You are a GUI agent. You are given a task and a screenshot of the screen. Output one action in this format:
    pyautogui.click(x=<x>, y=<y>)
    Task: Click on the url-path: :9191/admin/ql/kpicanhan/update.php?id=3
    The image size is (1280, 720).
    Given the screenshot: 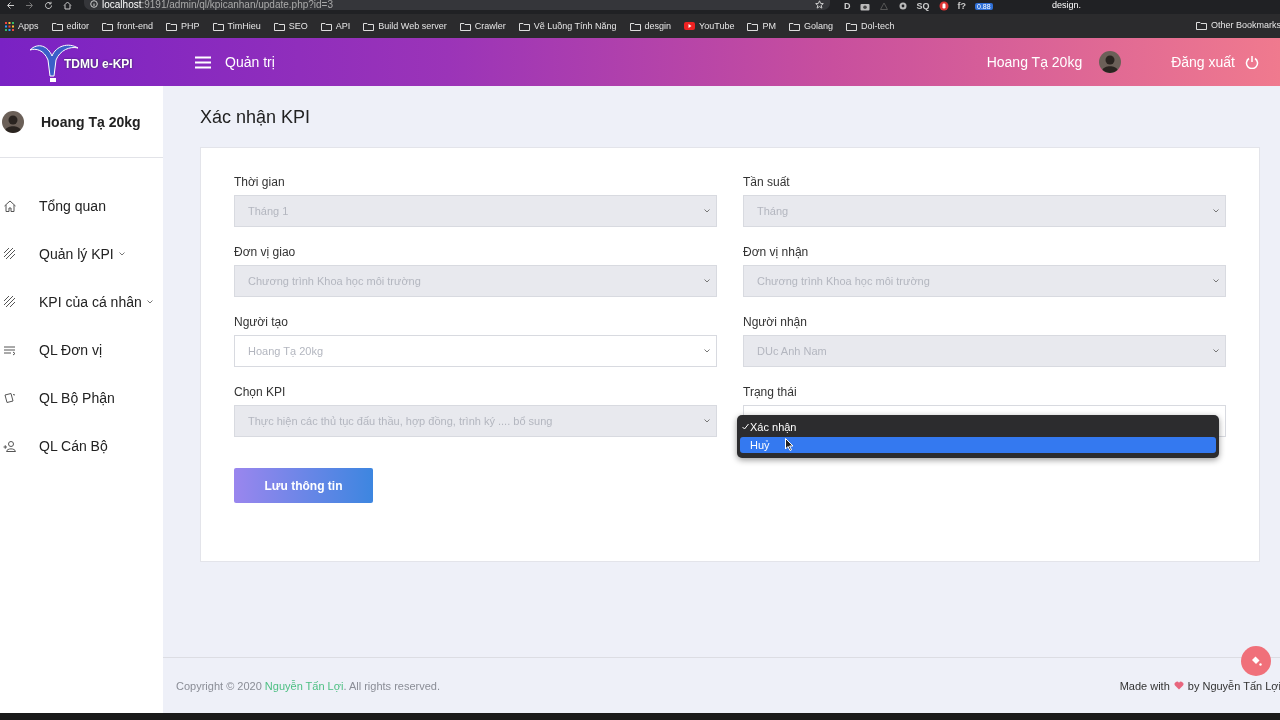 What is the action you would take?
    pyautogui.click(x=237, y=5)
    